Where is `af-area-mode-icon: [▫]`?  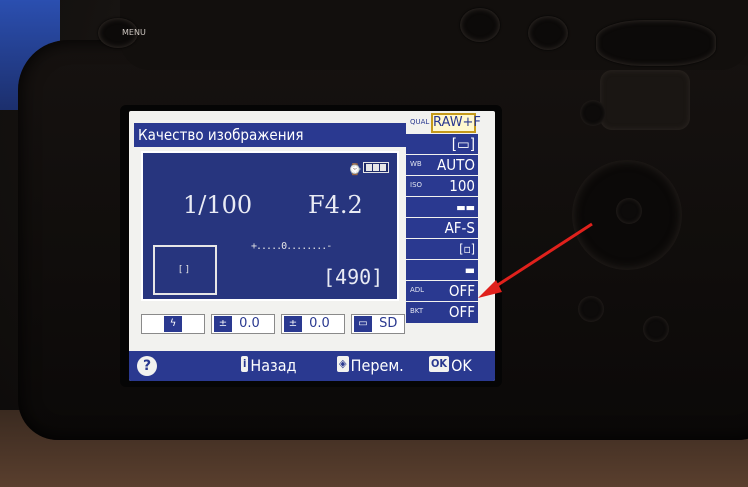 af-area-mode-icon: [▫] is located at coordinates (467, 249).